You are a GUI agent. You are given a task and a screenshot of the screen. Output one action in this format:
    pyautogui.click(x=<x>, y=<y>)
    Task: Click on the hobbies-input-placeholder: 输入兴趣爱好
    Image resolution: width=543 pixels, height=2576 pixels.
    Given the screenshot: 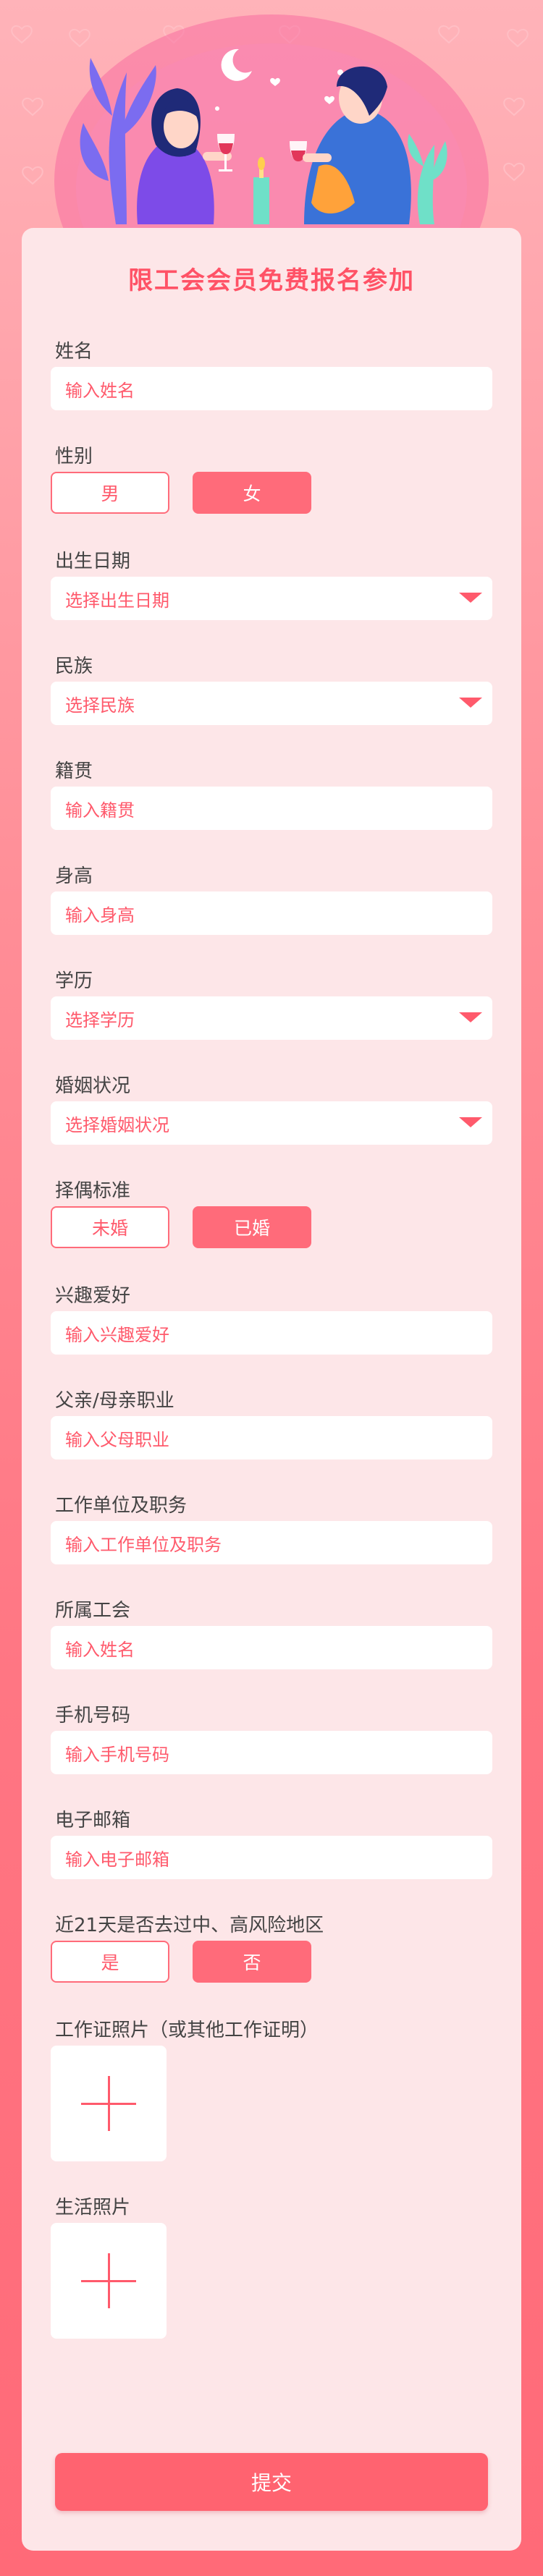 What is the action you would take?
    pyautogui.click(x=117, y=1334)
    